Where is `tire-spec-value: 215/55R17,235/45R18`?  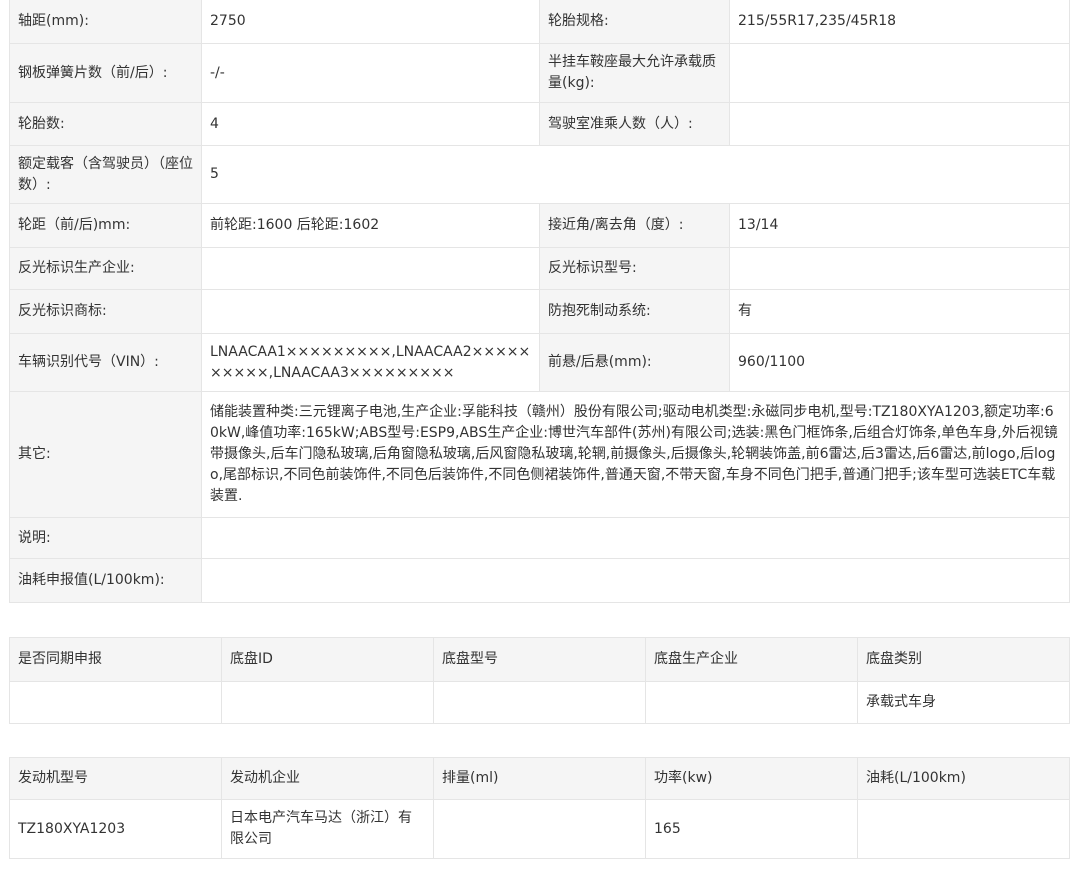
tire-spec-value: 215/55R17,235/45R18 is located at coordinates (899, 22).